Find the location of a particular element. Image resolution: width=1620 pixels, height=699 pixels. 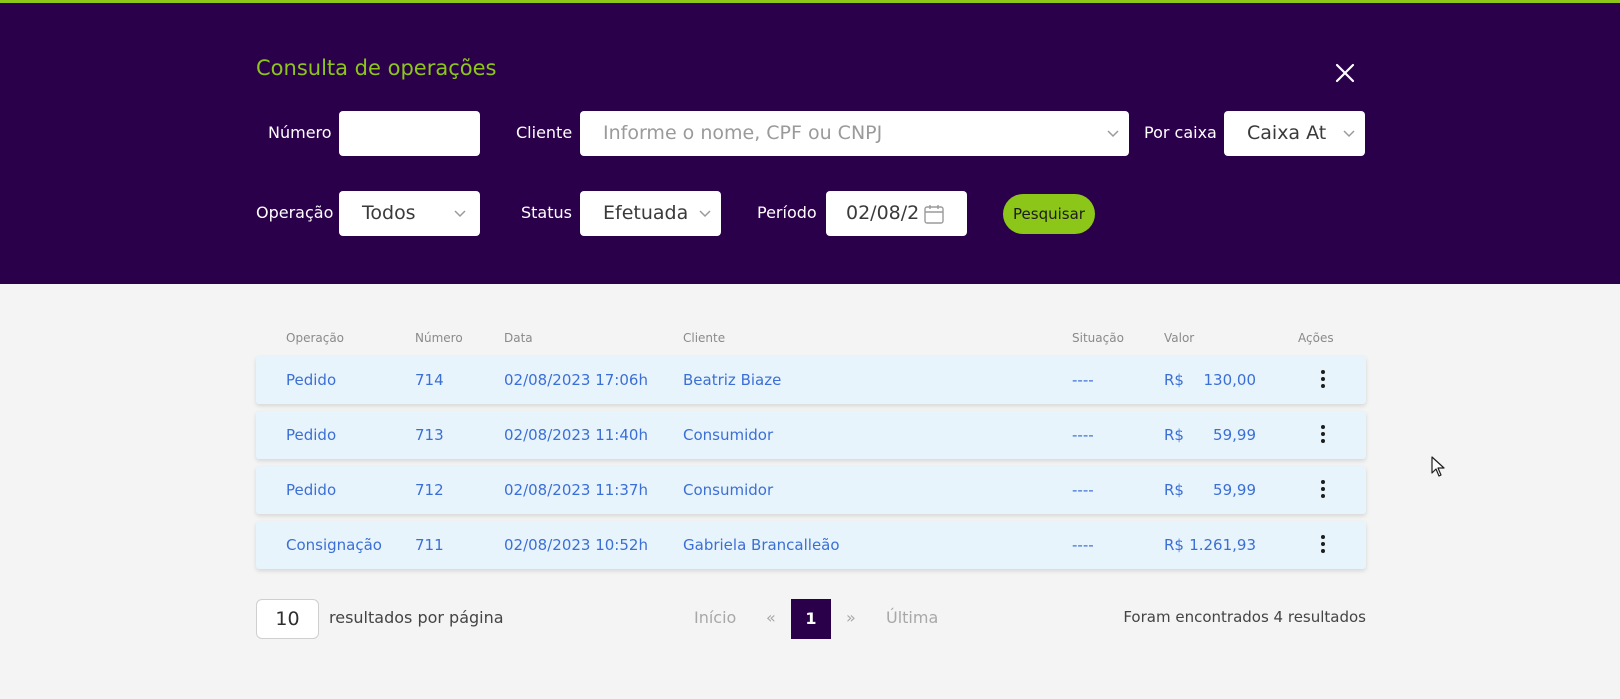

operacao-label: Operação is located at coordinates (295, 212).